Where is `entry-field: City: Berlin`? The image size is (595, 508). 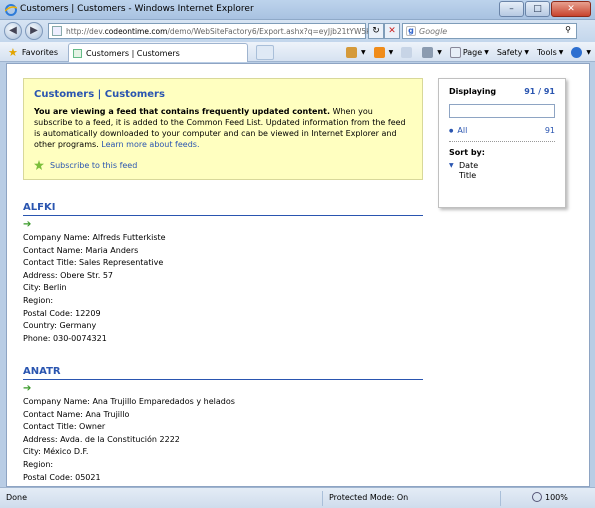
entry-field: City: Berlin is located at coordinates (45, 288).